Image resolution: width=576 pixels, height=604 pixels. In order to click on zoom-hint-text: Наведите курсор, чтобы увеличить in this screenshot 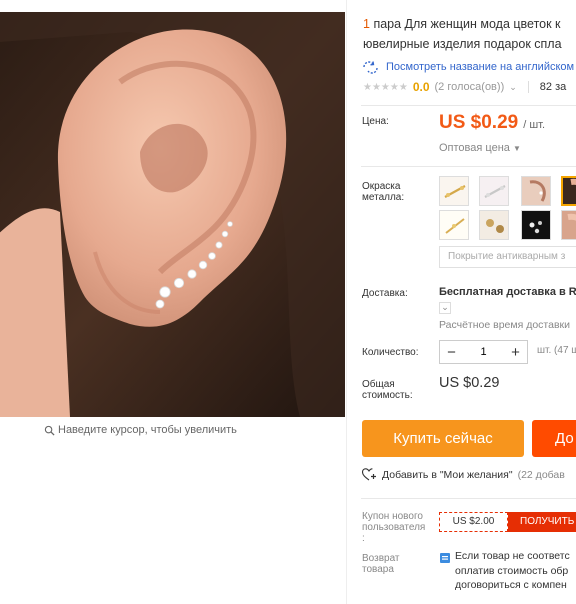, I will do `click(147, 430)`.